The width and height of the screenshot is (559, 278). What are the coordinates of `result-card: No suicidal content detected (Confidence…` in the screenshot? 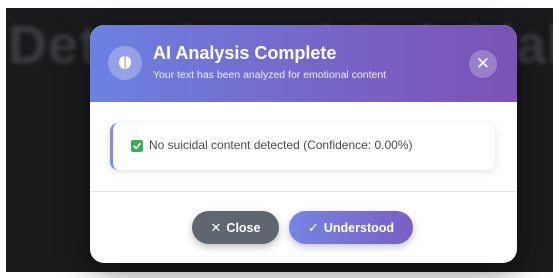 It's located at (302, 146).